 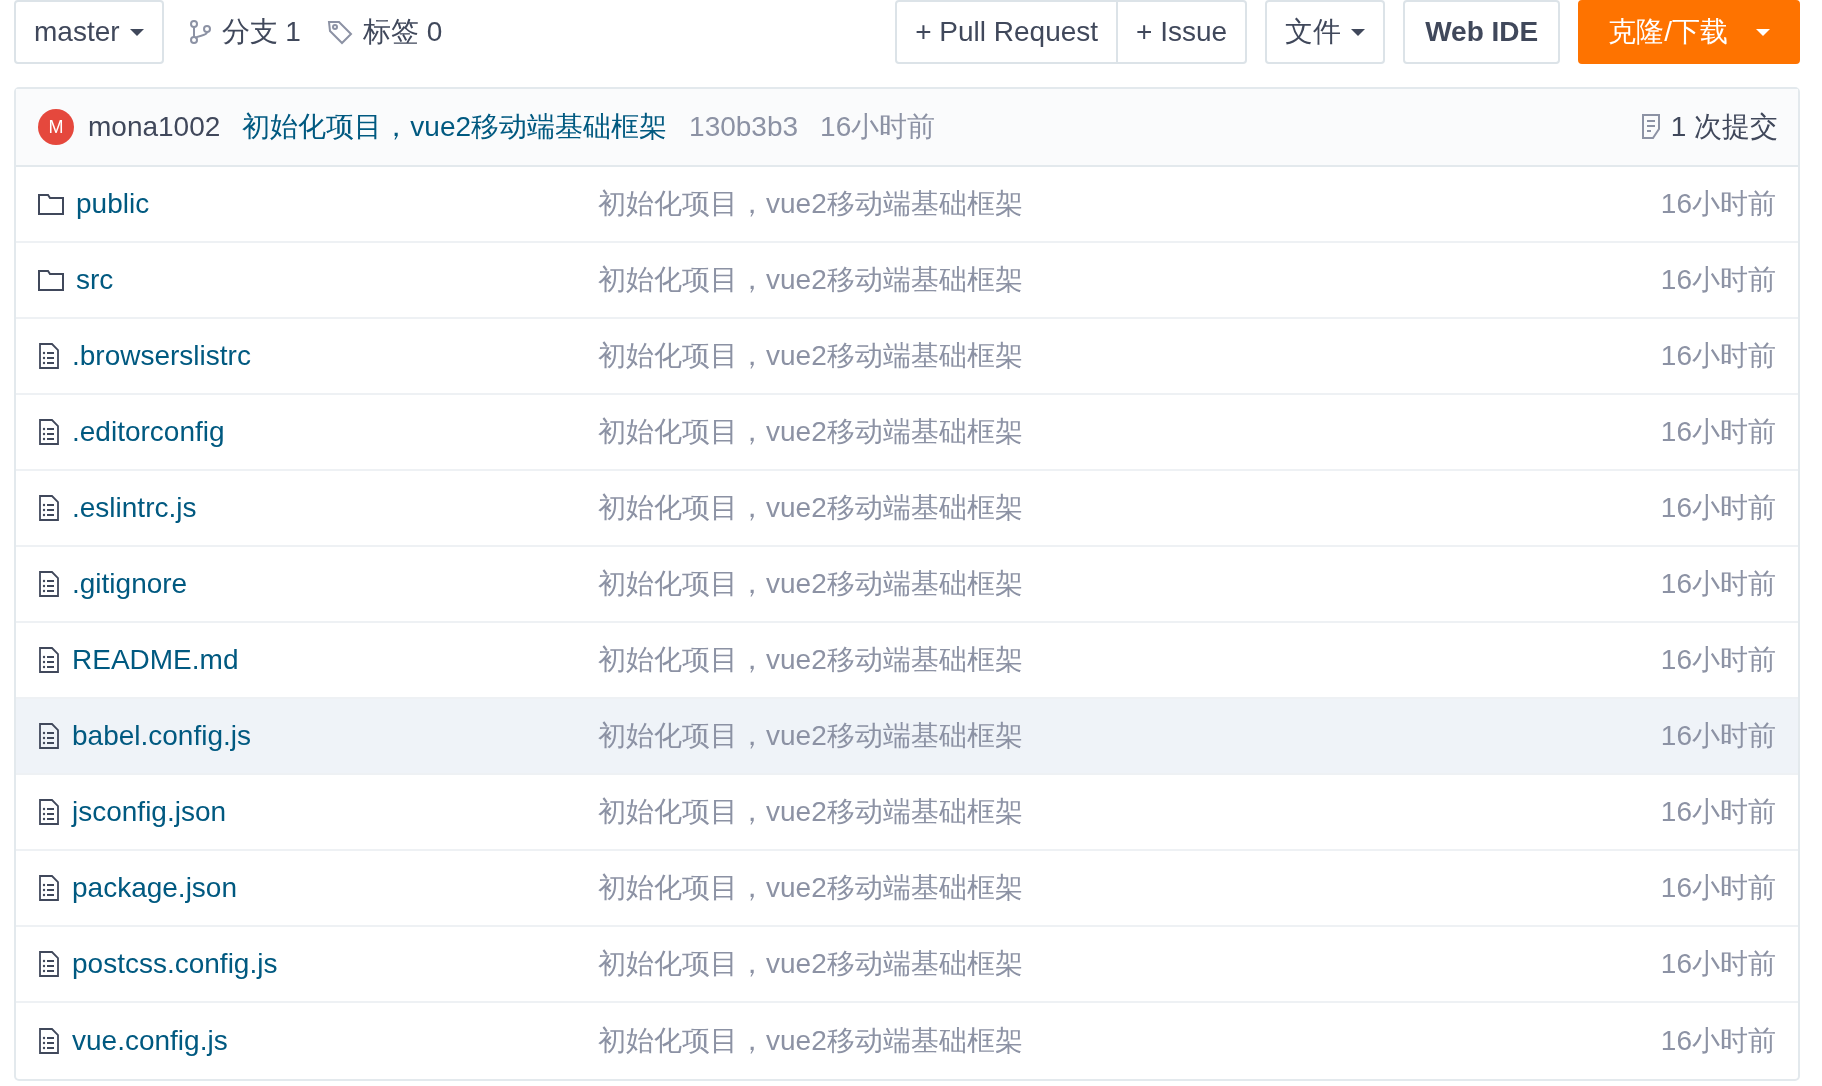 I want to click on file-name-link: postcss.config.js, so click(x=175, y=964).